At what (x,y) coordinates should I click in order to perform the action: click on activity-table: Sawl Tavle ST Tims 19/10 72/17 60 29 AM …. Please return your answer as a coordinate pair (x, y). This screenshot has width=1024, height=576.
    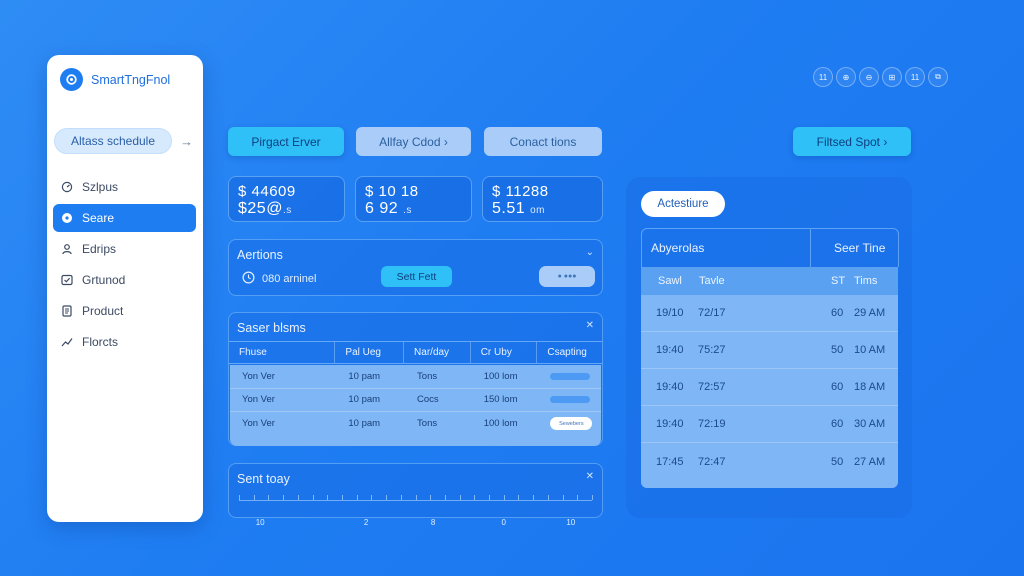
    Looking at the image, I should click on (769, 377).